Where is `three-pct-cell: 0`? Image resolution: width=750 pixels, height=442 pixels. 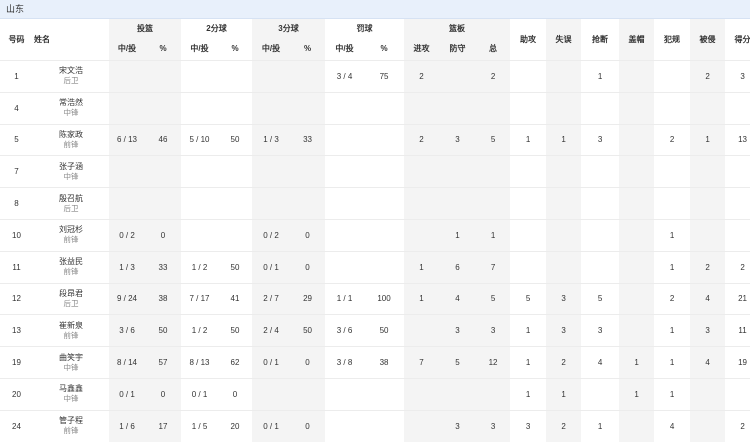 three-pct-cell: 0 is located at coordinates (307, 267).